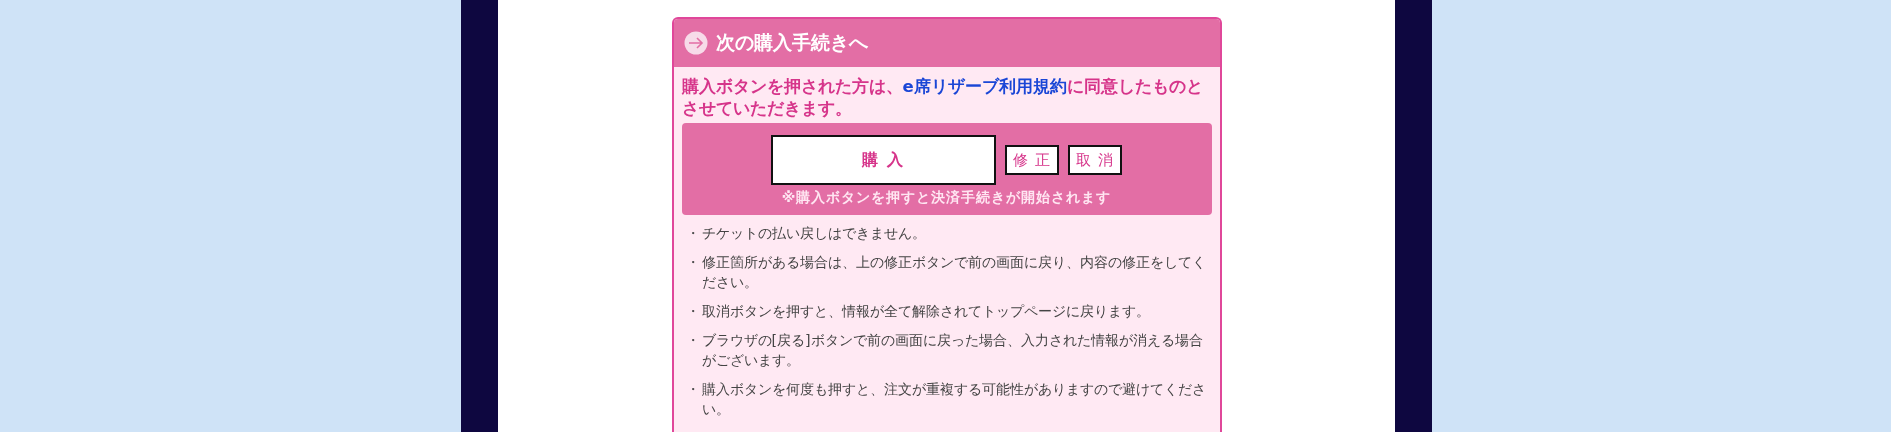 The height and width of the screenshot is (432, 1891). Describe the element at coordinates (813, 233) in the screenshot. I see `note-text: チケットの払い戻しはできません。` at that location.